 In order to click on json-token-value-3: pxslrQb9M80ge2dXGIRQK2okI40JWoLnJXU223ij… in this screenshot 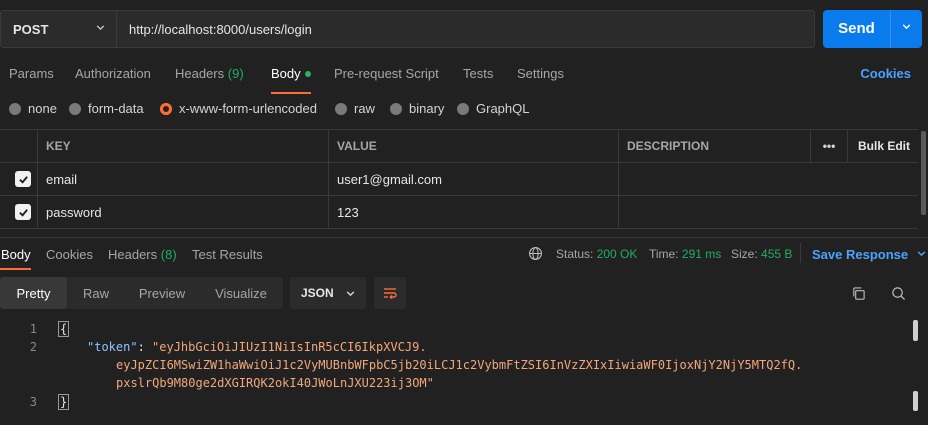, I will do `click(275, 383)`.